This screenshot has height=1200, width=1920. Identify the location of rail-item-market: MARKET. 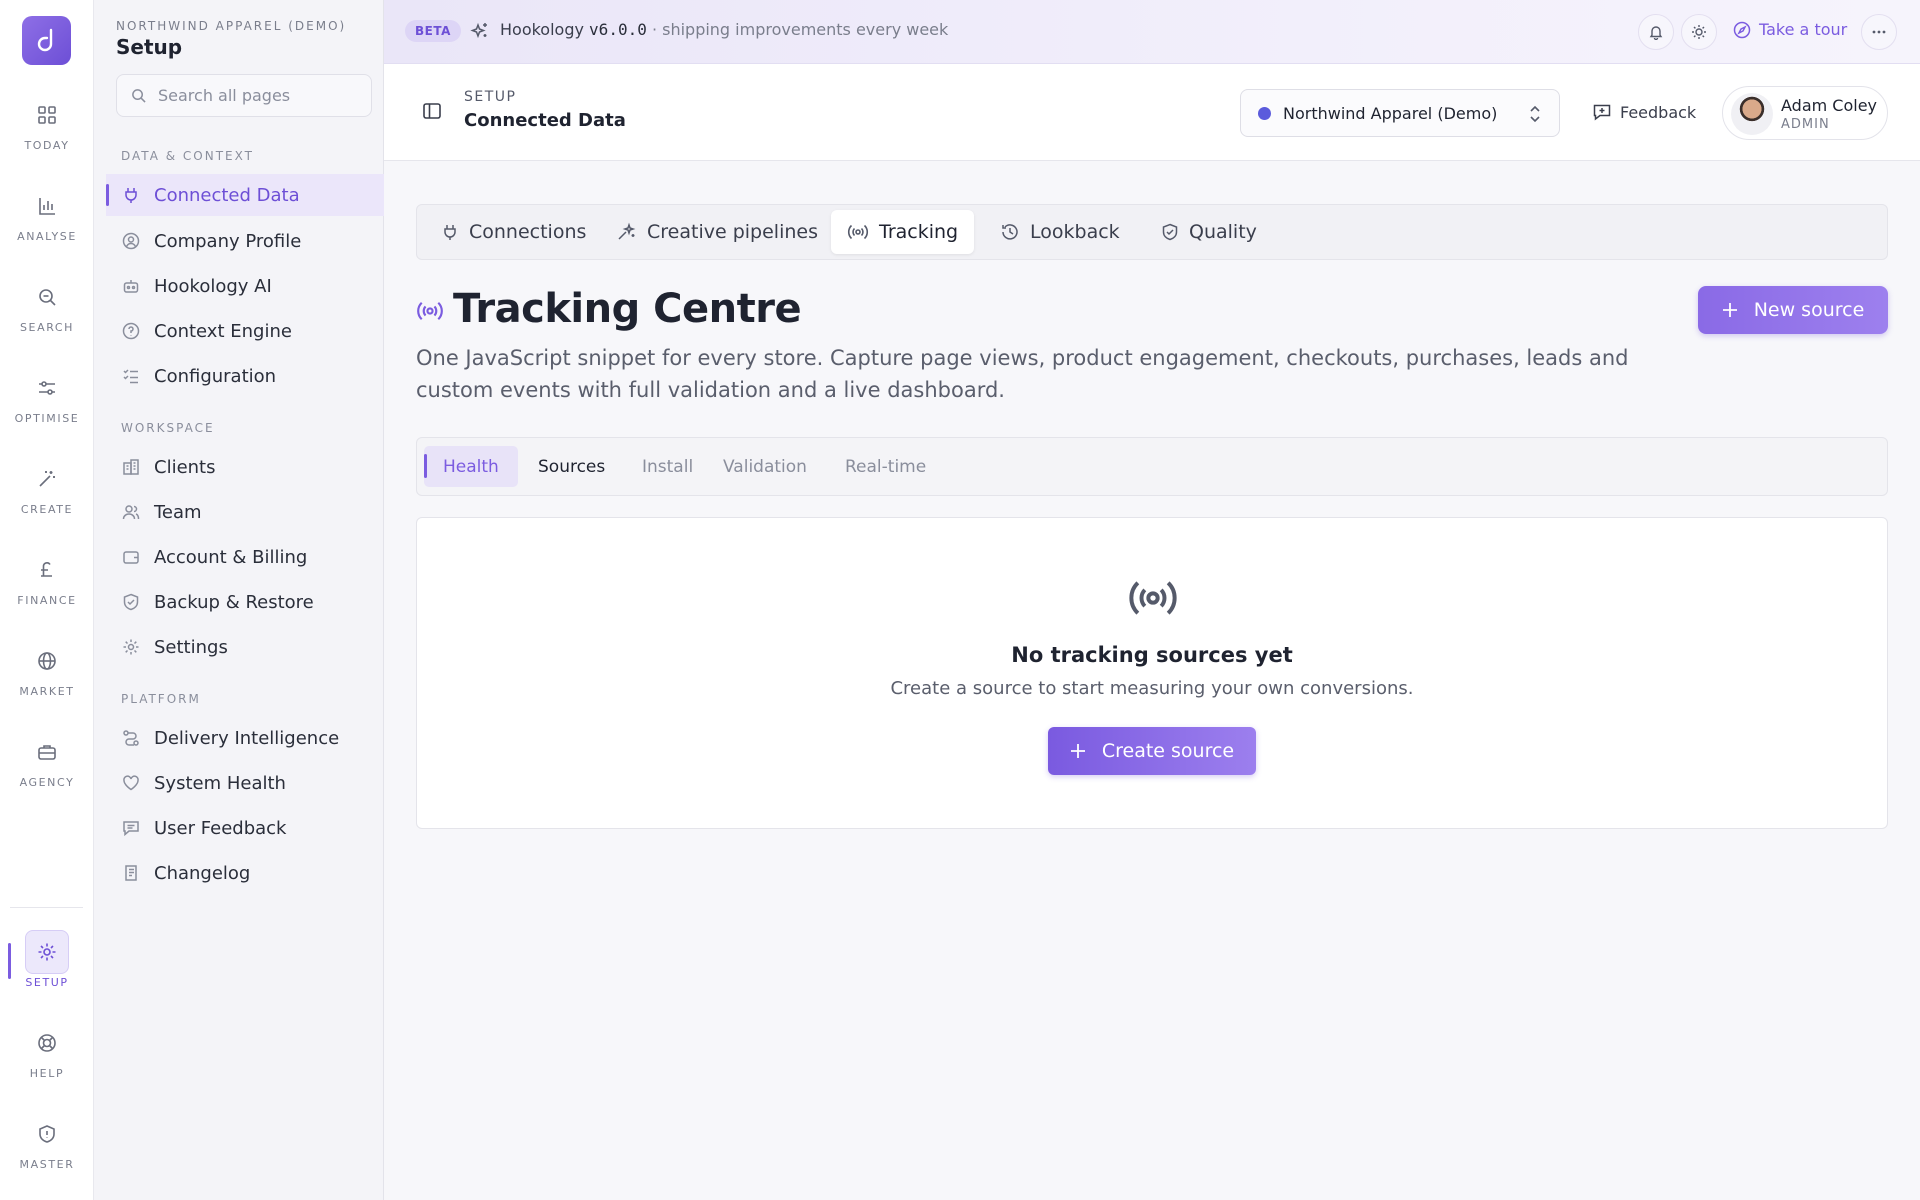
(47, 677).